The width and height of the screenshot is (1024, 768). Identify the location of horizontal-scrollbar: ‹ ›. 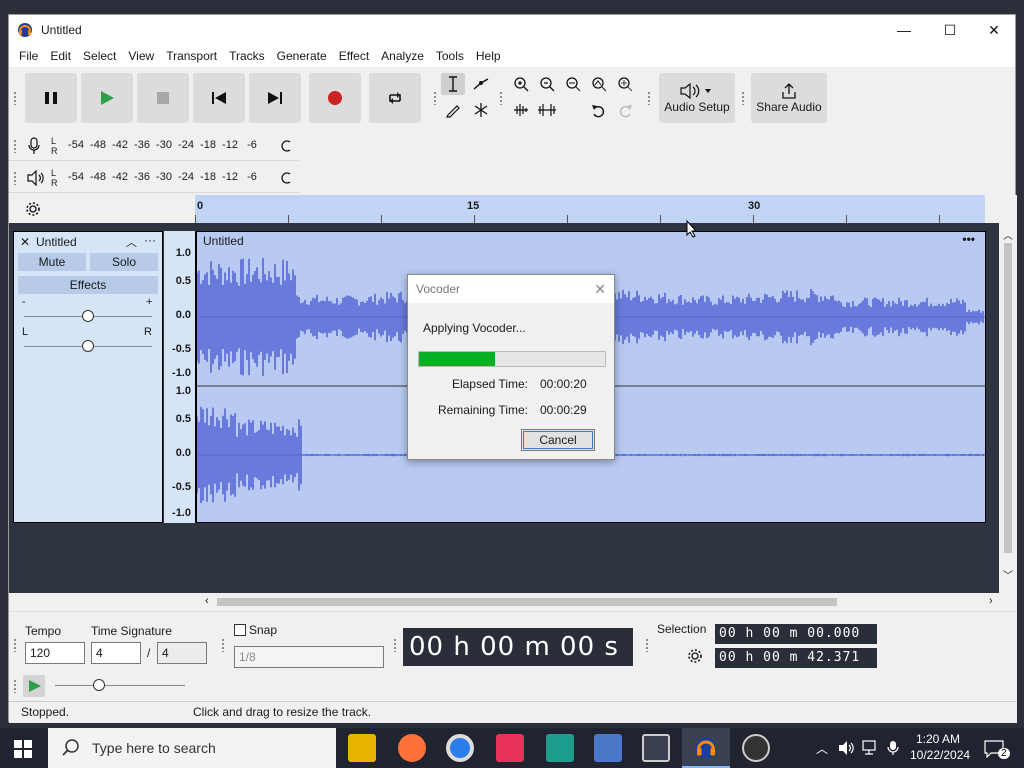
(513, 602).